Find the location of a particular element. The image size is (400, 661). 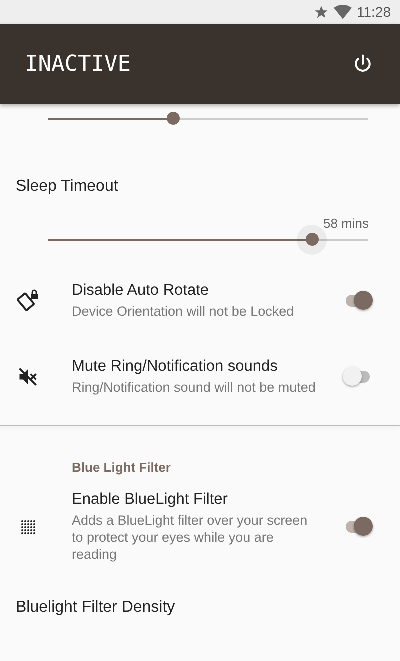

status-time: 11:28 is located at coordinates (374, 12).